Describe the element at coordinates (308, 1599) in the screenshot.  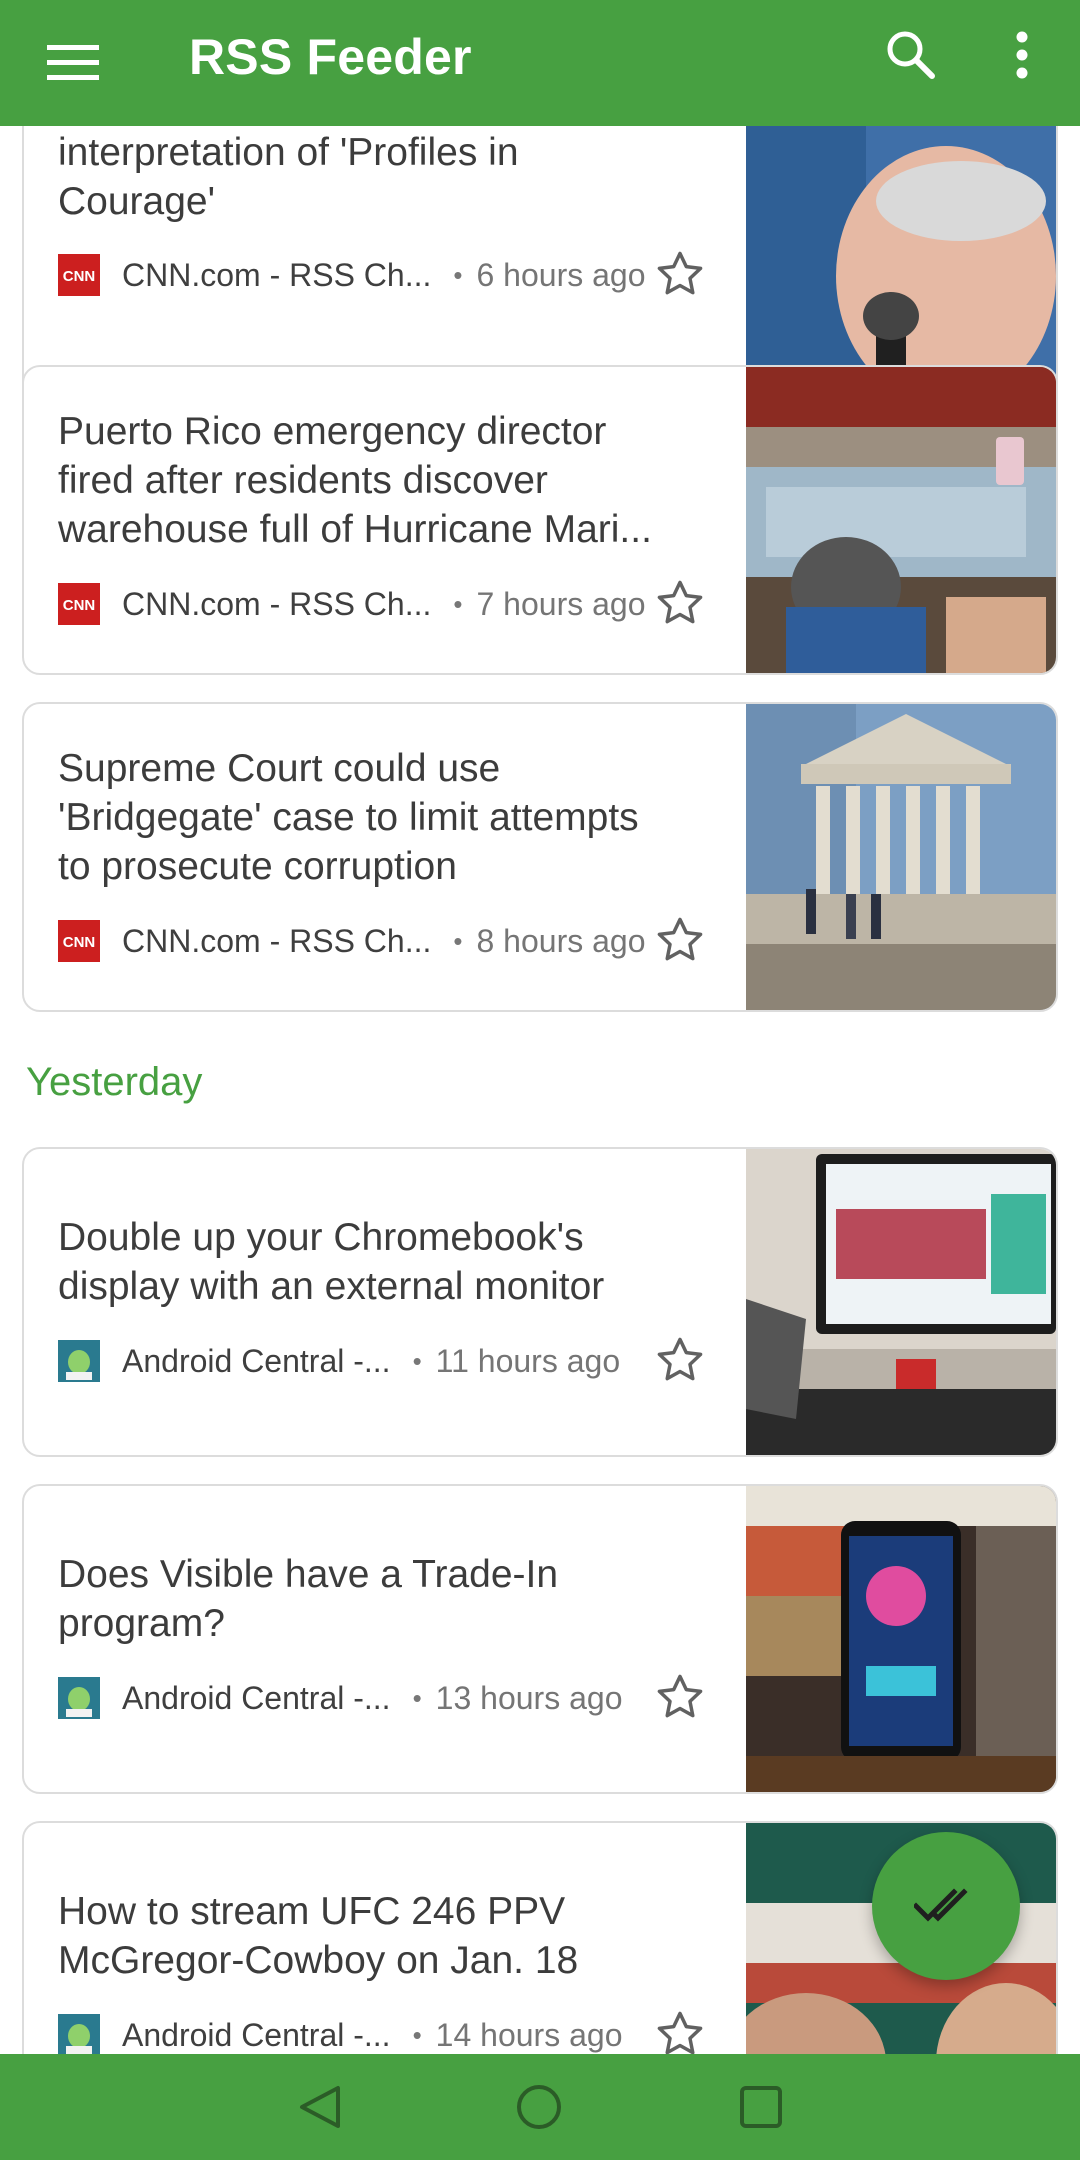
I see `article-headline: Does Visible have a Trade-In program?` at that location.